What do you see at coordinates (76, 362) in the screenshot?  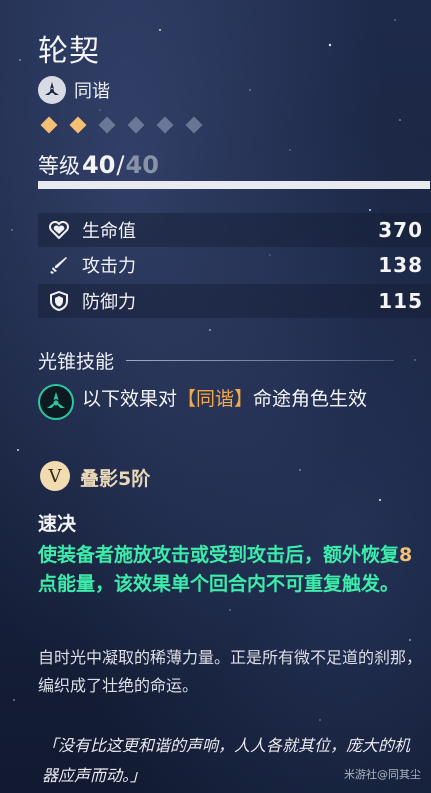 I see `skill-header-label: 光锥技能` at bounding box center [76, 362].